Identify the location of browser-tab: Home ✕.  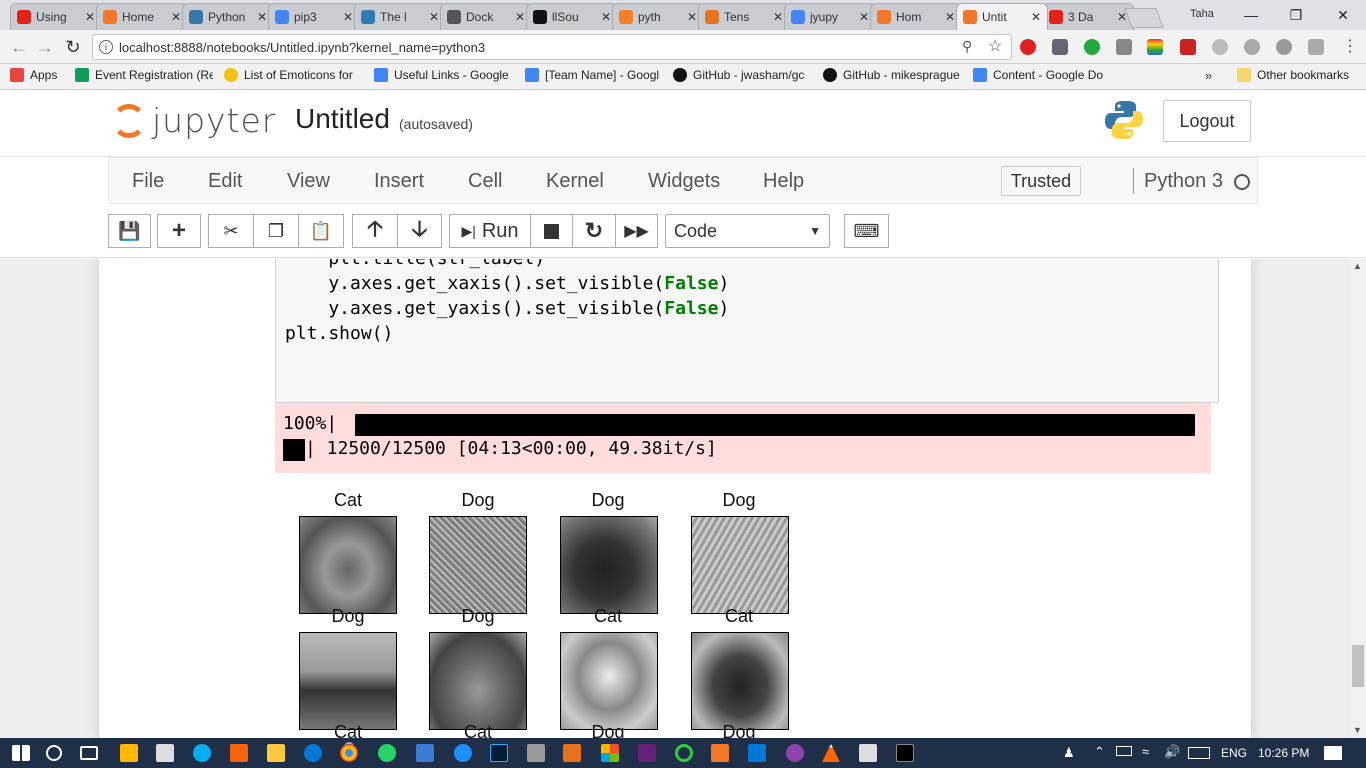
(142, 16).